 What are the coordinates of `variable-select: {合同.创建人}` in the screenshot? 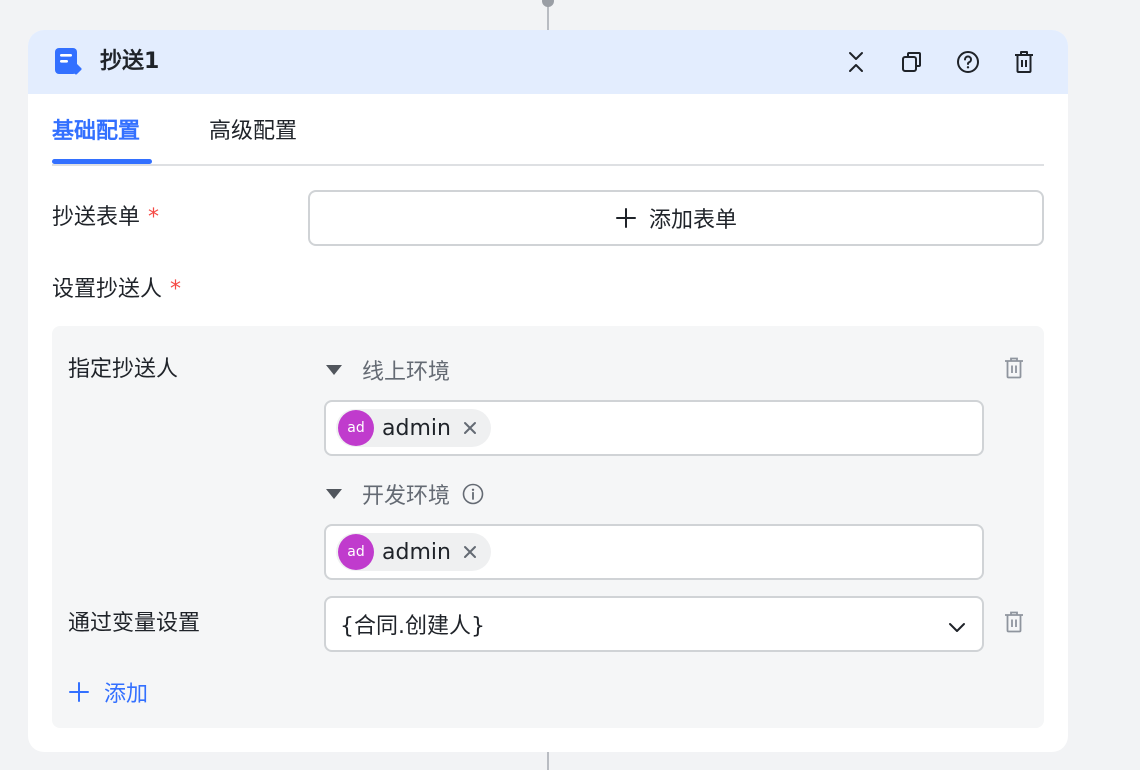 It's located at (654, 624).